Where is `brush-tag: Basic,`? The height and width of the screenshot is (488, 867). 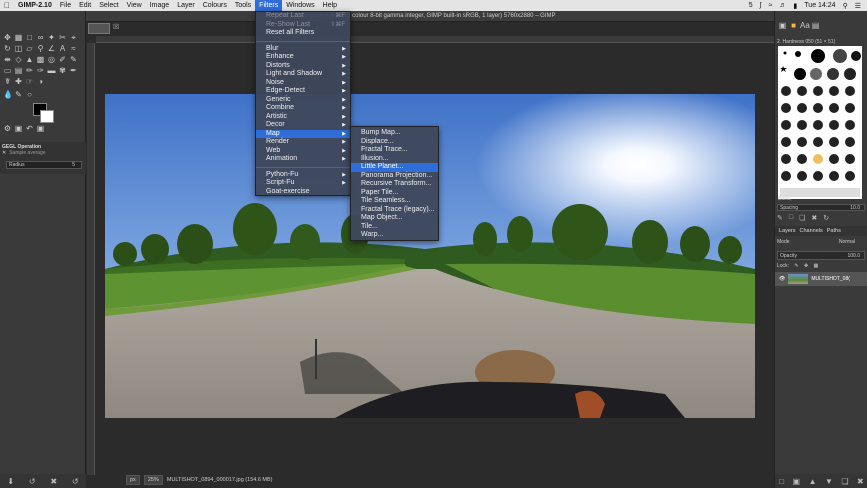
brush-tag: Basic, is located at coordinates (785, 199).